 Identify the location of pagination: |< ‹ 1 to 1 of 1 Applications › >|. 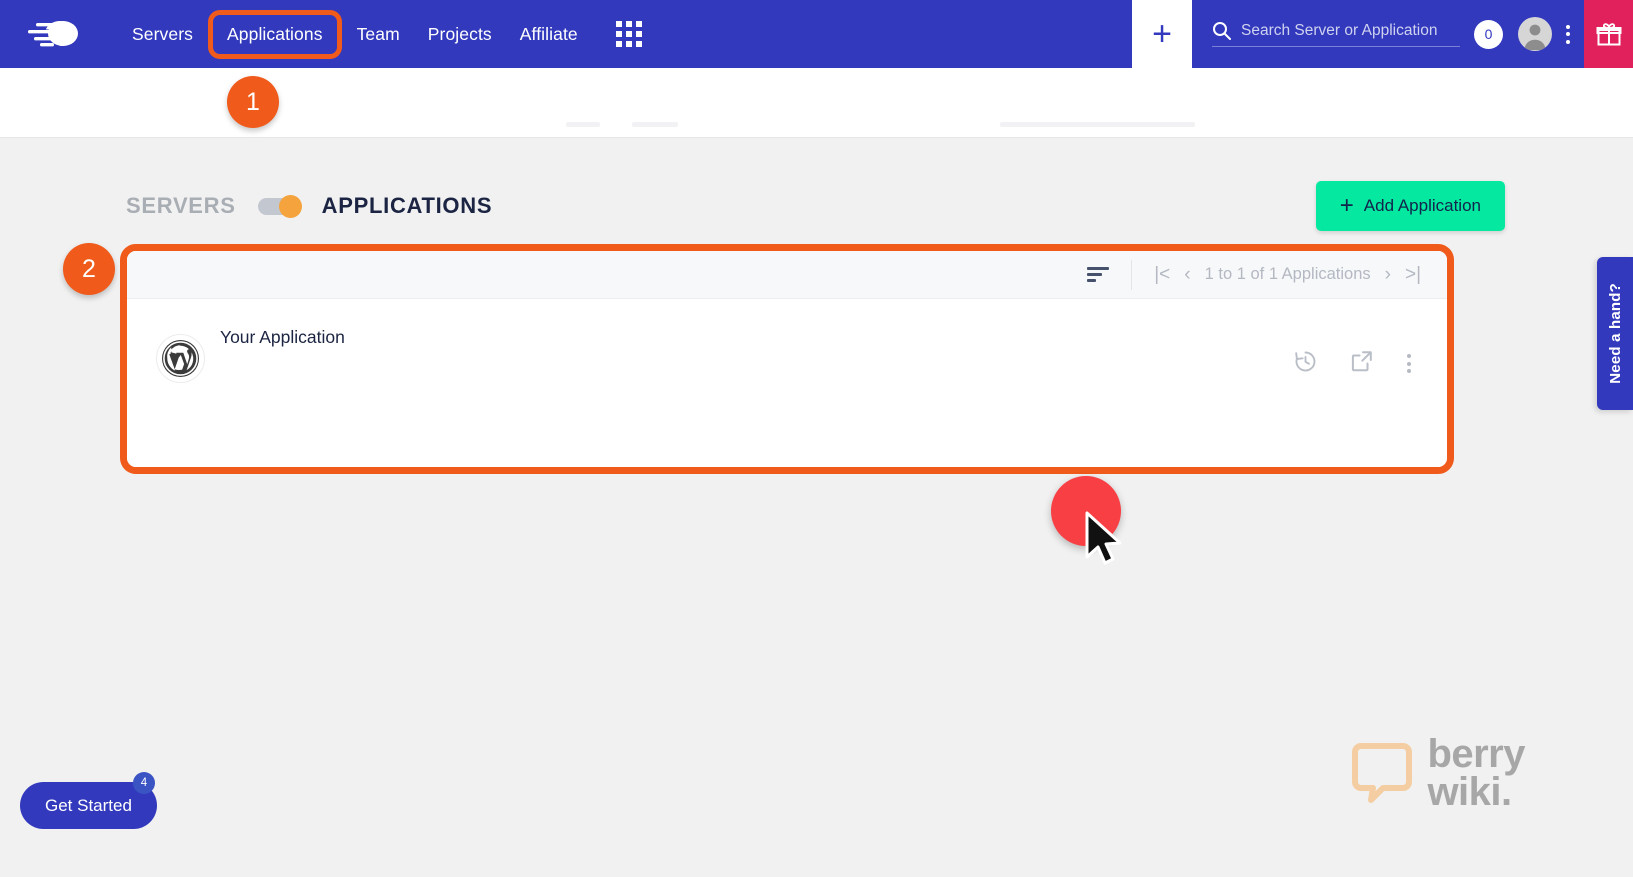
(1276, 274).